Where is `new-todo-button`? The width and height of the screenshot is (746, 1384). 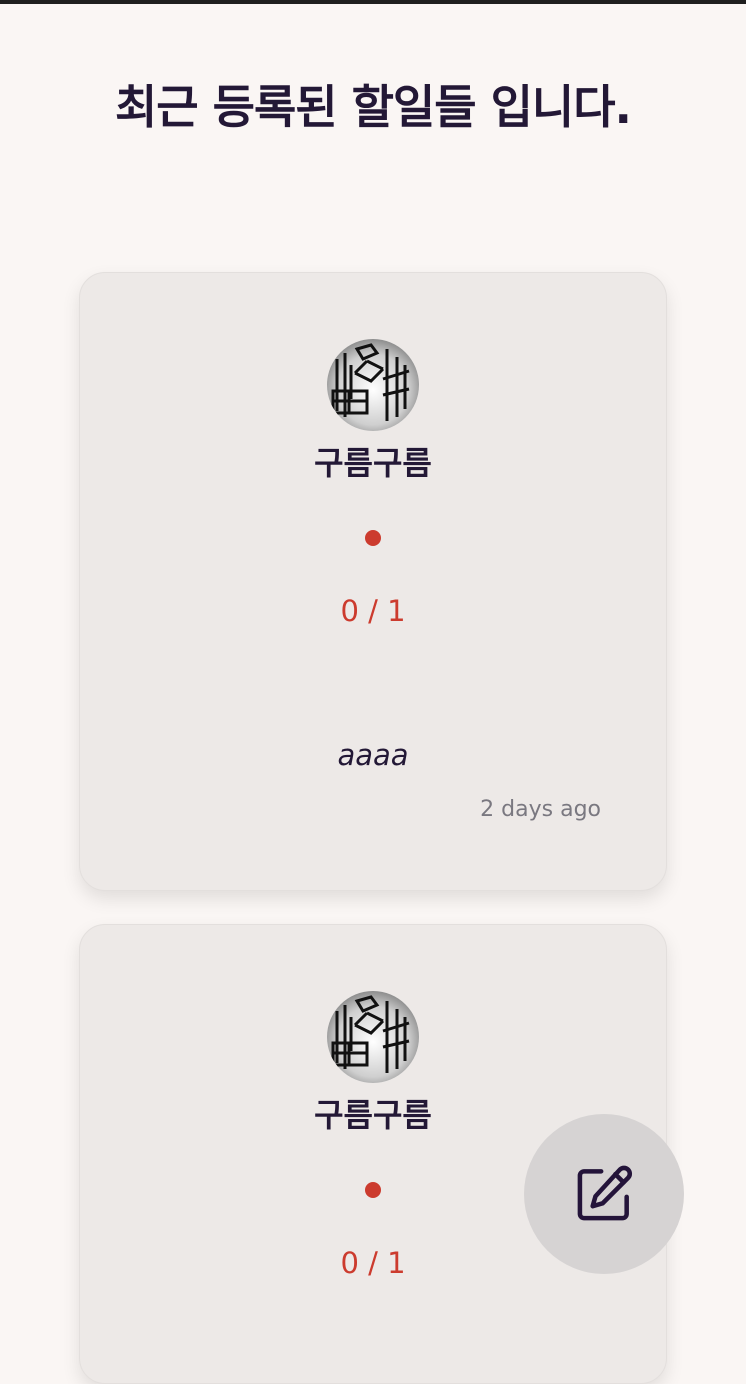
new-todo-button is located at coordinates (604, 1194).